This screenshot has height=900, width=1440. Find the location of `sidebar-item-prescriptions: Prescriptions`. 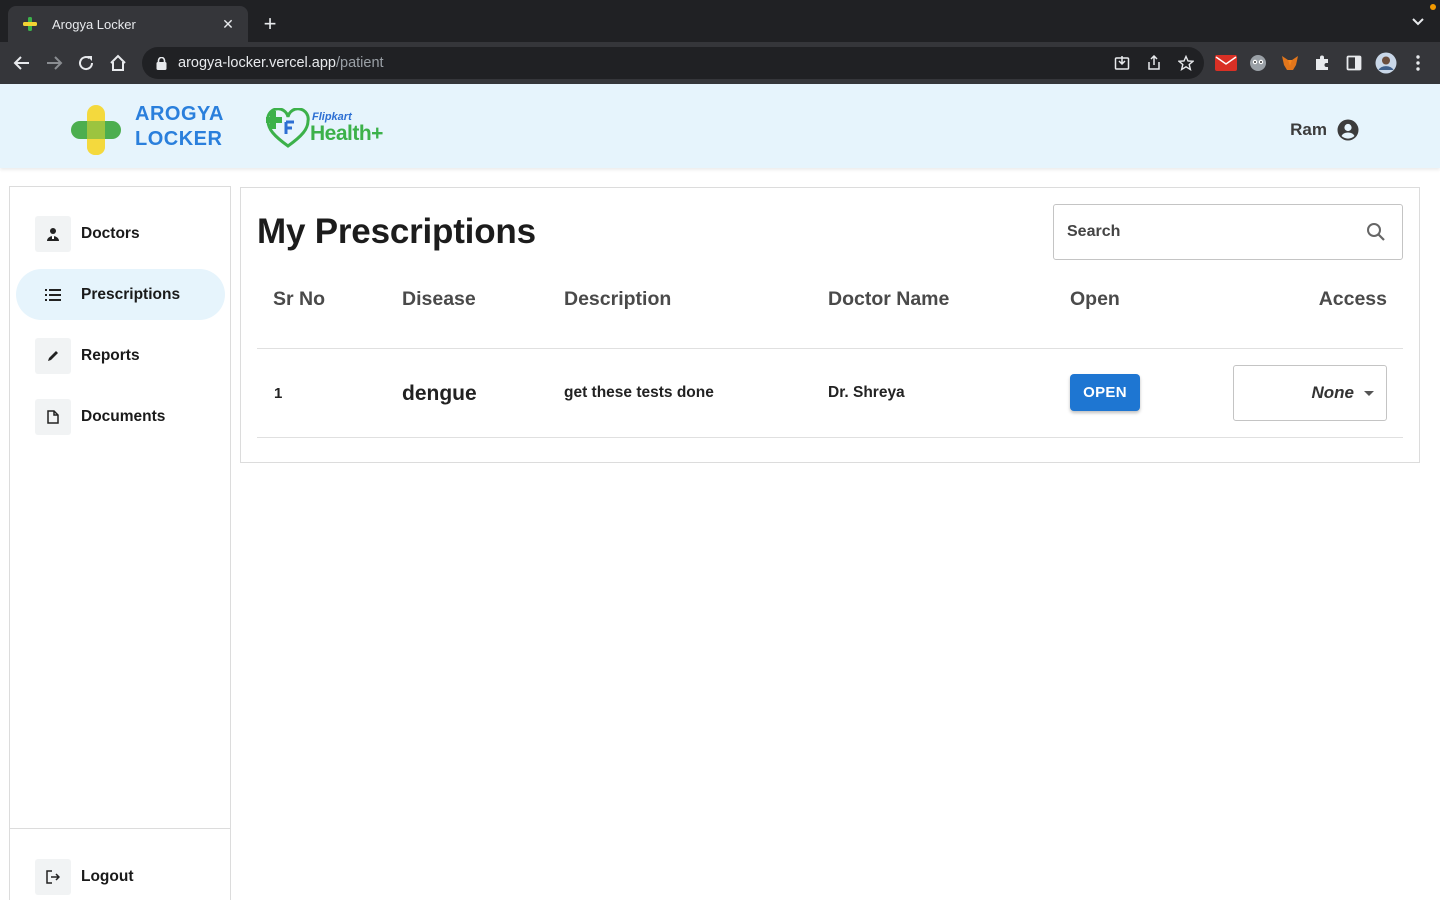

sidebar-item-prescriptions: Prescriptions is located at coordinates (120, 294).